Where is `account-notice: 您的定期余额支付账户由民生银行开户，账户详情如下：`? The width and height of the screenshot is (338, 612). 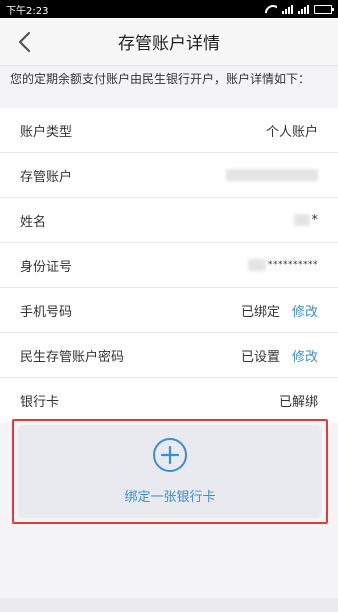
account-notice: 您的定期余额支付账户由民生银行开户，账户详情如下： is located at coordinates (169, 87).